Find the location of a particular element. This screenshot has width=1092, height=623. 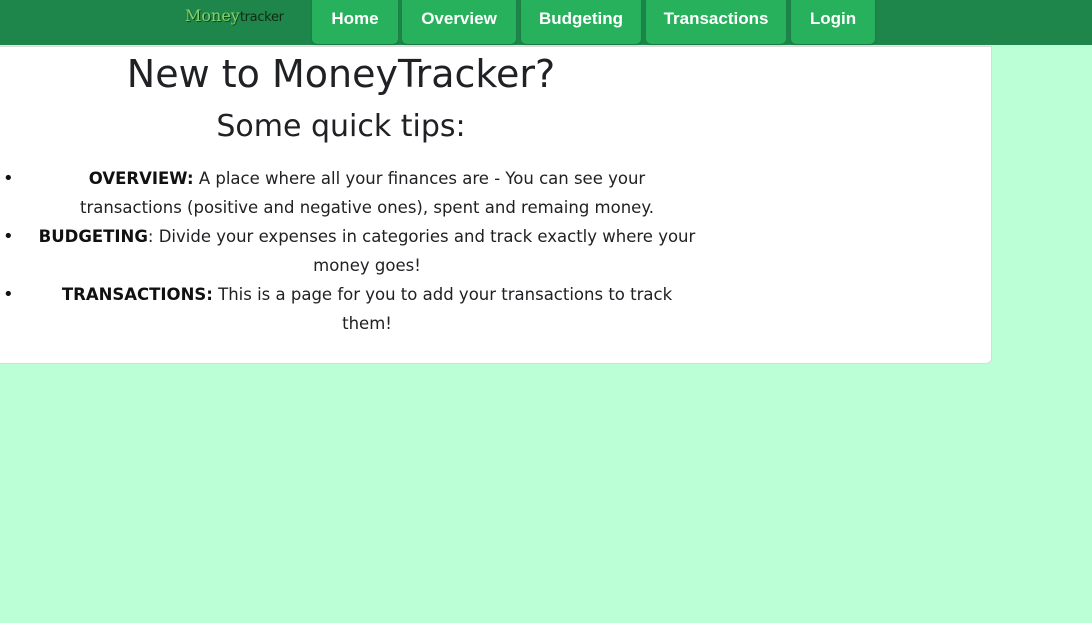

tip-term: BUDGETING is located at coordinates (93, 236).